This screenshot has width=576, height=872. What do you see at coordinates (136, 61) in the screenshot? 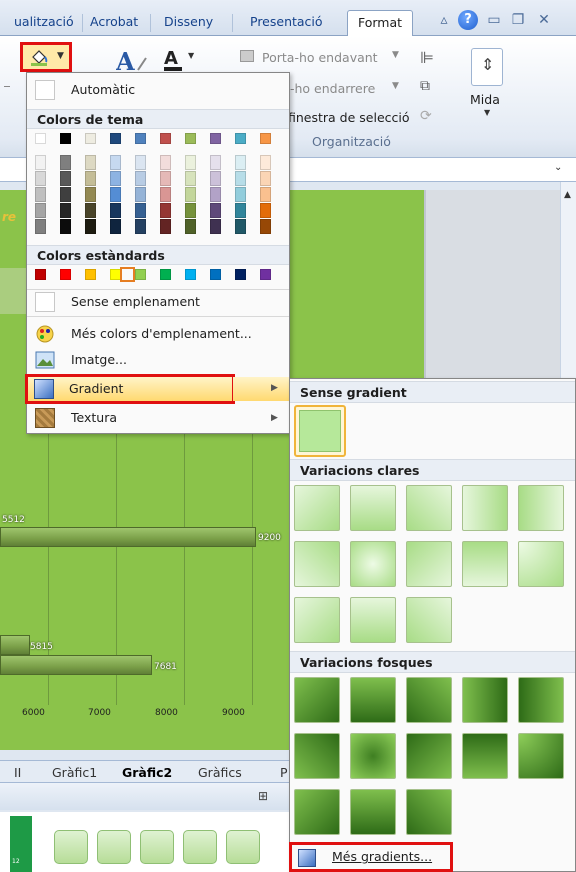
I see `wordart-style-icon: A` at bounding box center [136, 61].